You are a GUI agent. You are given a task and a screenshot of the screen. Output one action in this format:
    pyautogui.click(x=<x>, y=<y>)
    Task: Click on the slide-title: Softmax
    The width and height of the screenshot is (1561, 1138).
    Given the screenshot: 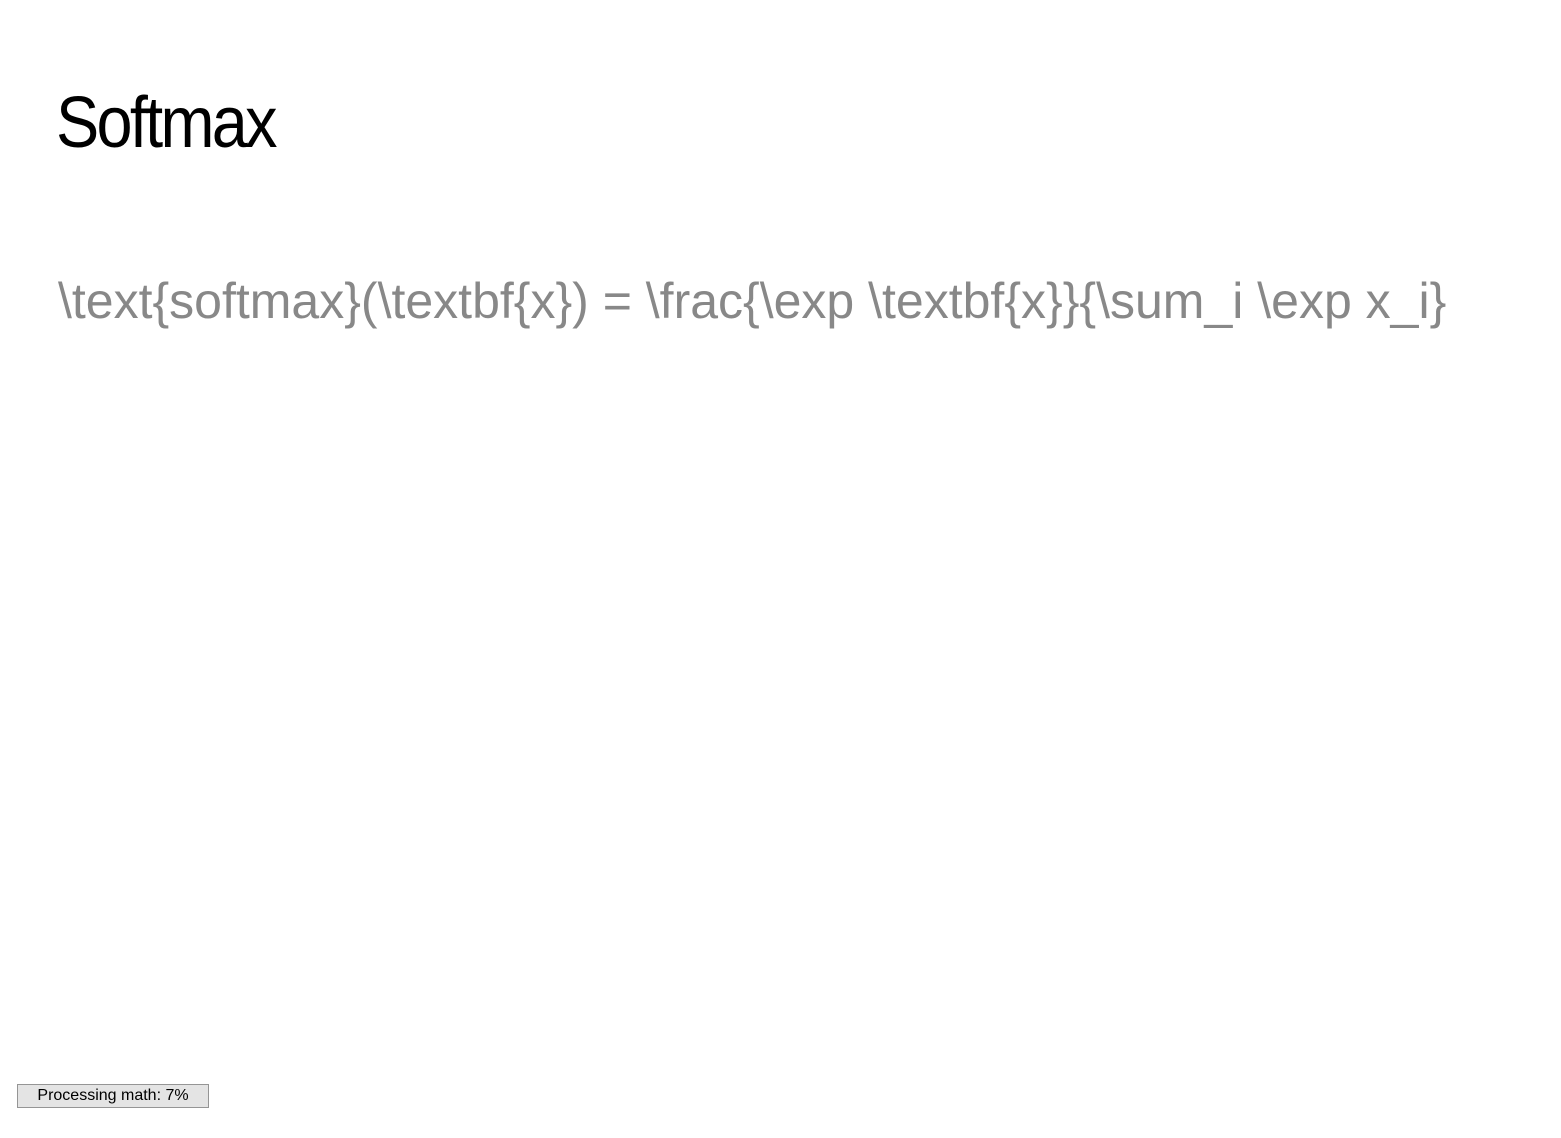 What is the action you would take?
    pyautogui.click(x=166, y=123)
    